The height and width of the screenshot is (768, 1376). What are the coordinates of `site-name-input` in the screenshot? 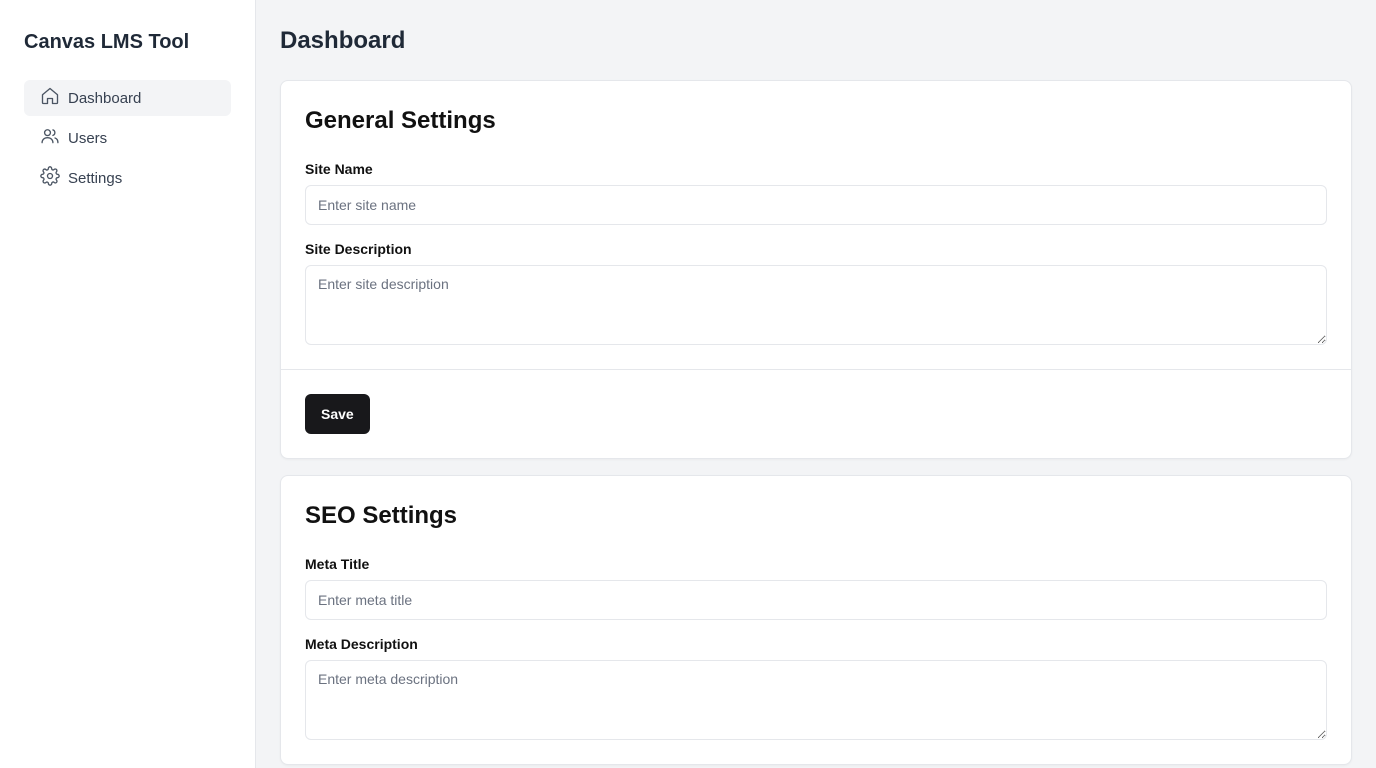 It's located at (816, 205).